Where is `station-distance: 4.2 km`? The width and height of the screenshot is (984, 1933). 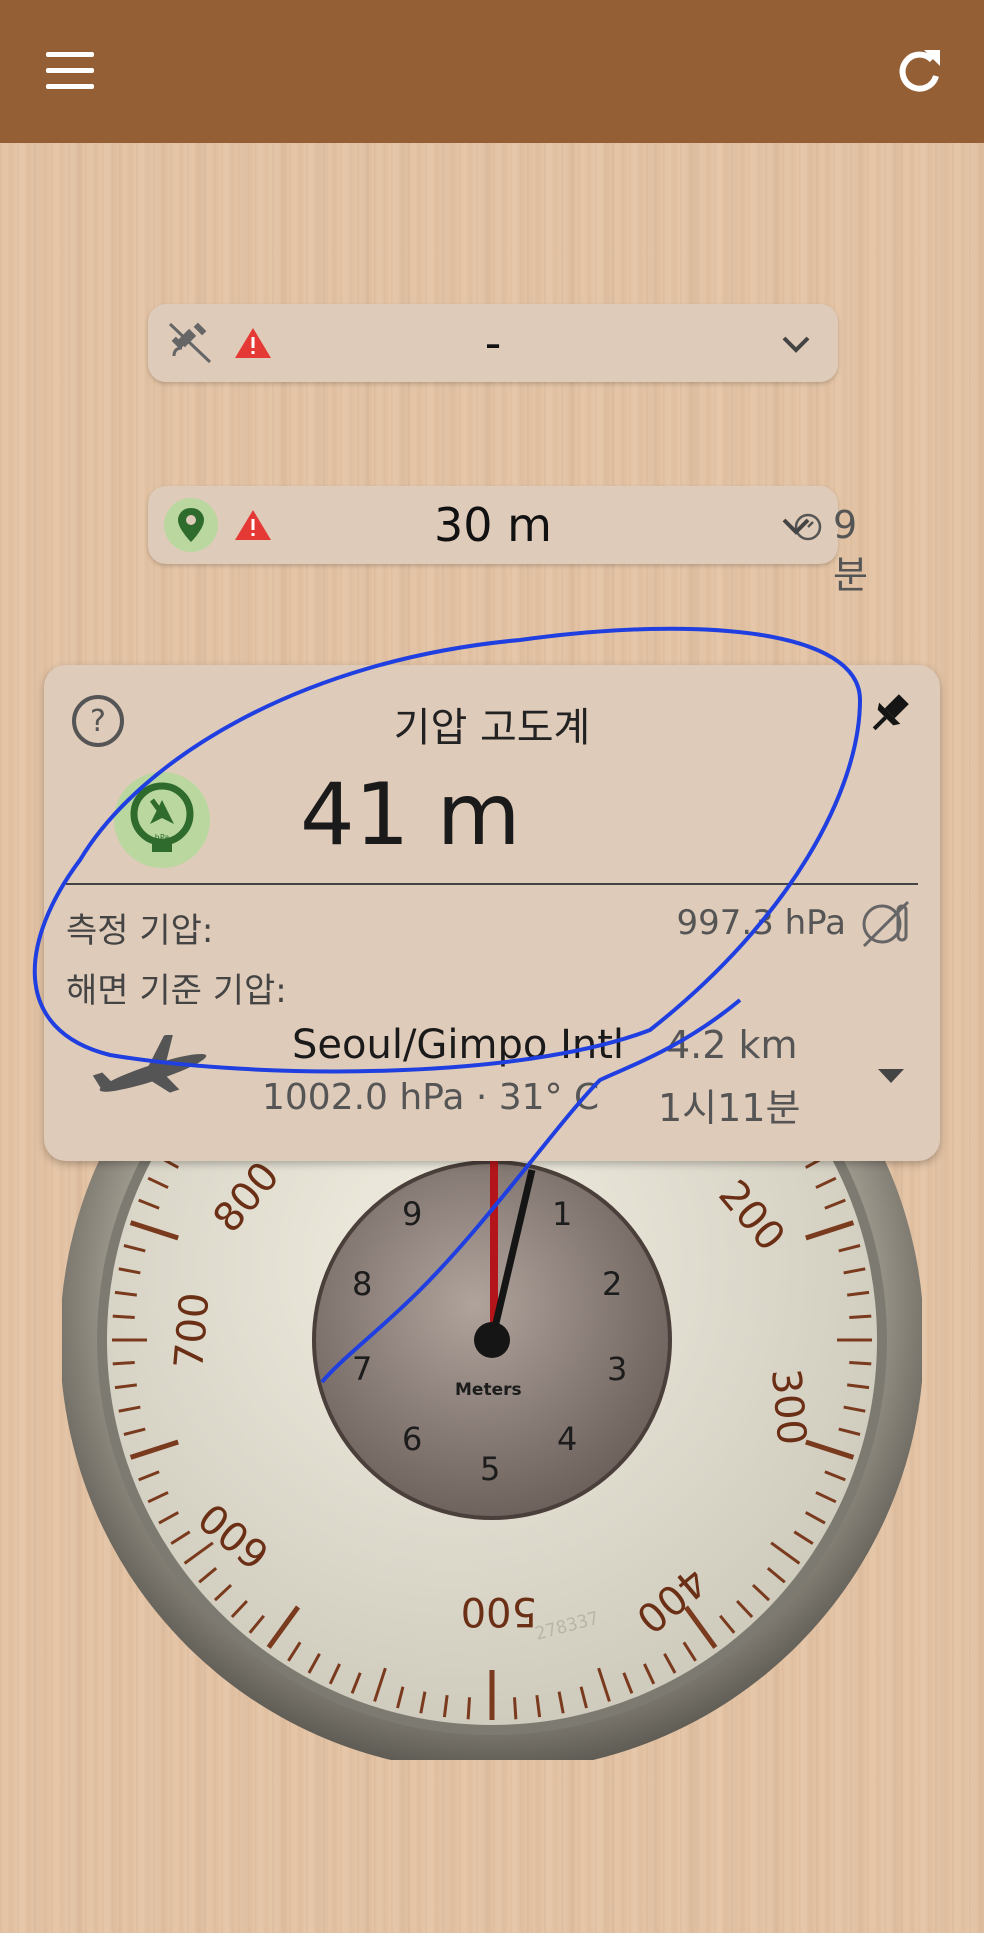
station-distance: 4.2 km is located at coordinates (732, 1045).